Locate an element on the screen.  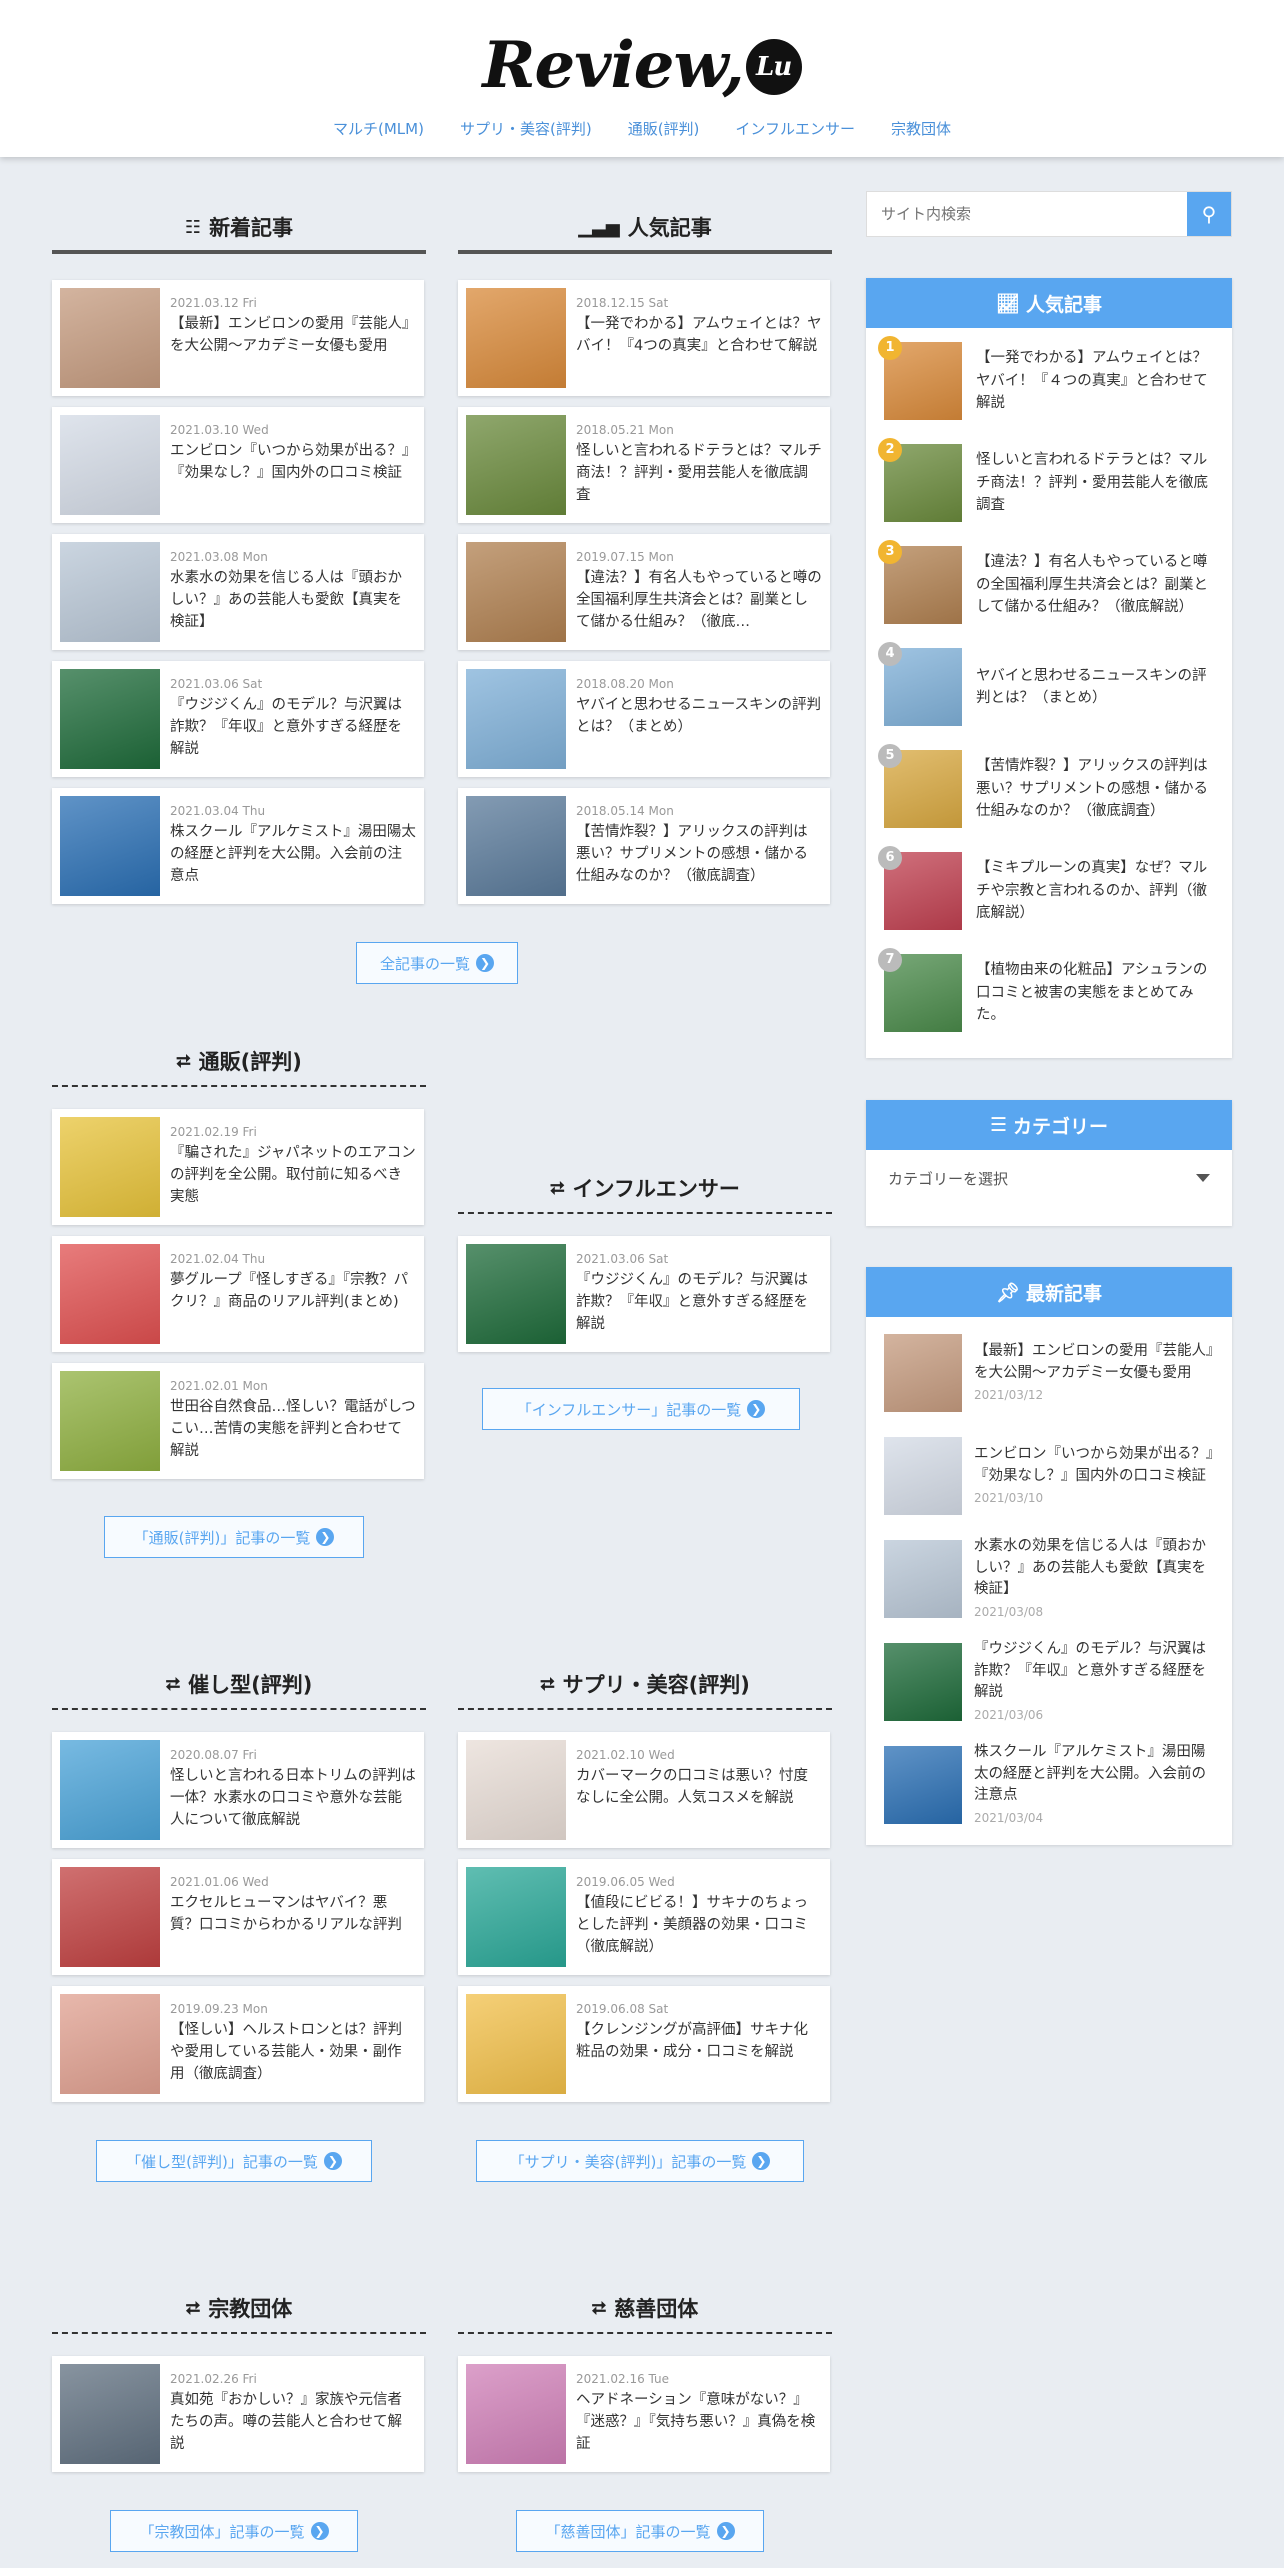
article-title: カバーマークの口コミは悪い？忖度なしに全公開。人気コスメを解説 is located at coordinates (699, 1788).